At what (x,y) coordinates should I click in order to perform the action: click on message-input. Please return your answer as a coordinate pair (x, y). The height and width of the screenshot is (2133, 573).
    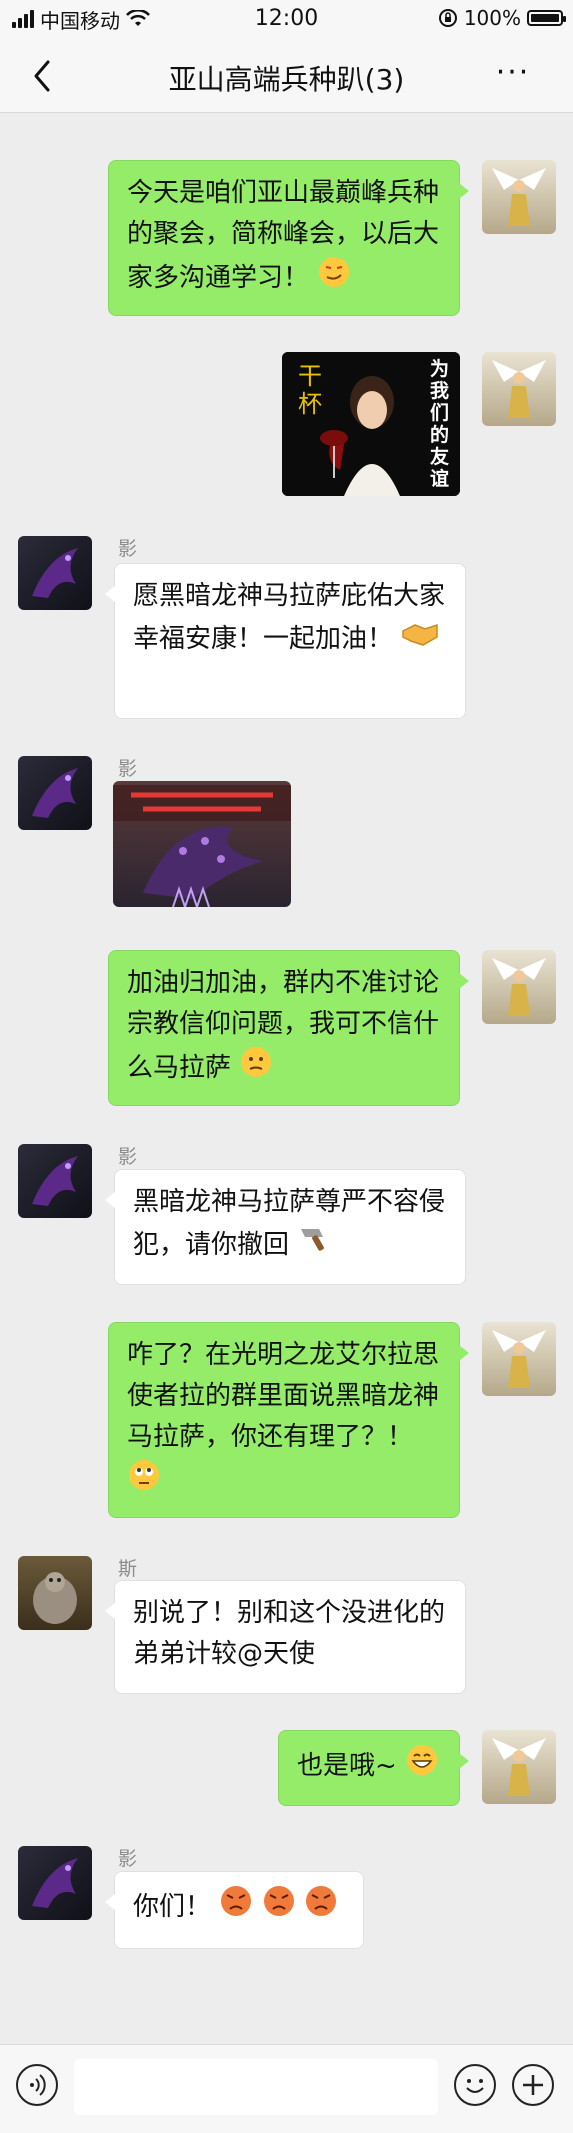
    Looking at the image, I should click on (256, 2087).